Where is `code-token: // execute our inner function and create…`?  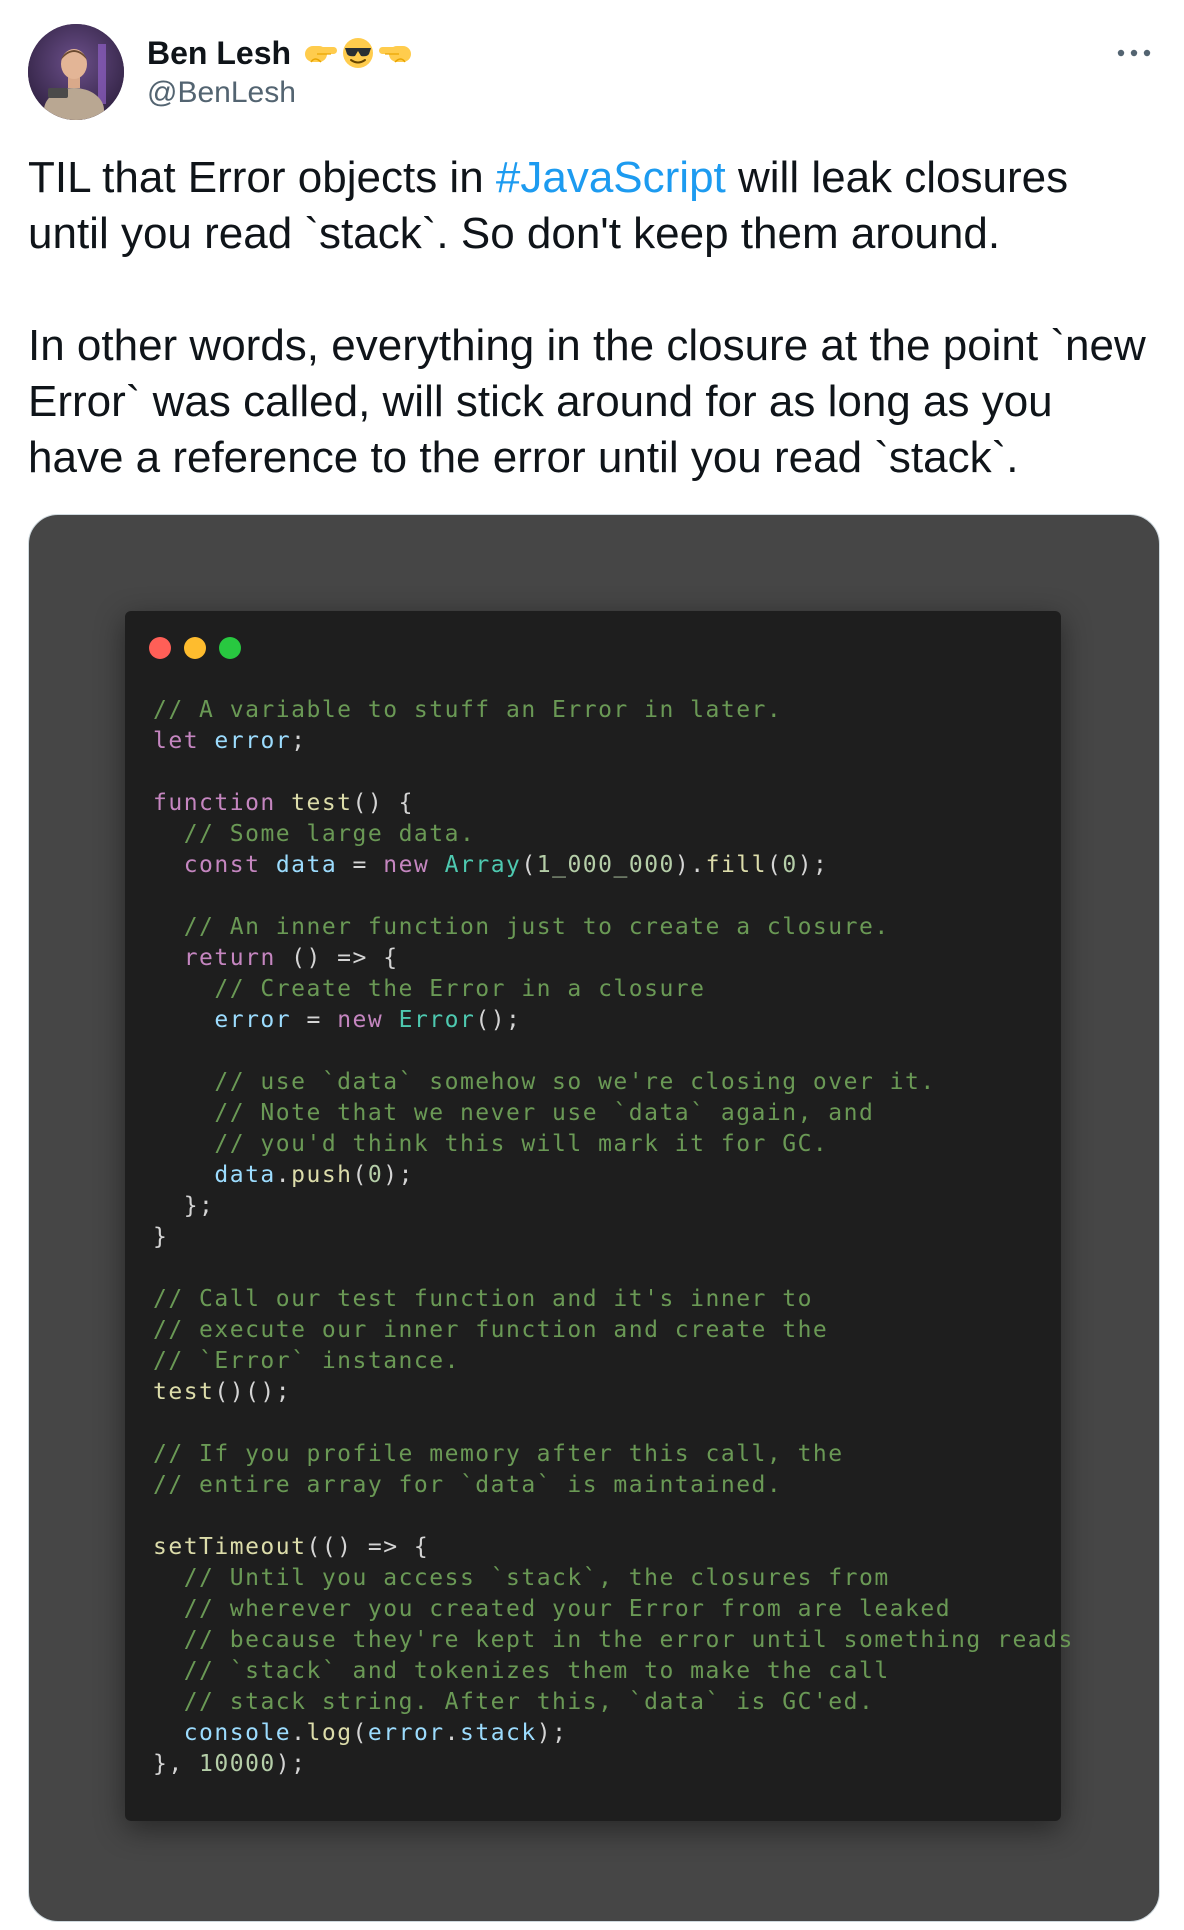 code-token: // execute our inner function and create… is located at coordinates (491, 1330).